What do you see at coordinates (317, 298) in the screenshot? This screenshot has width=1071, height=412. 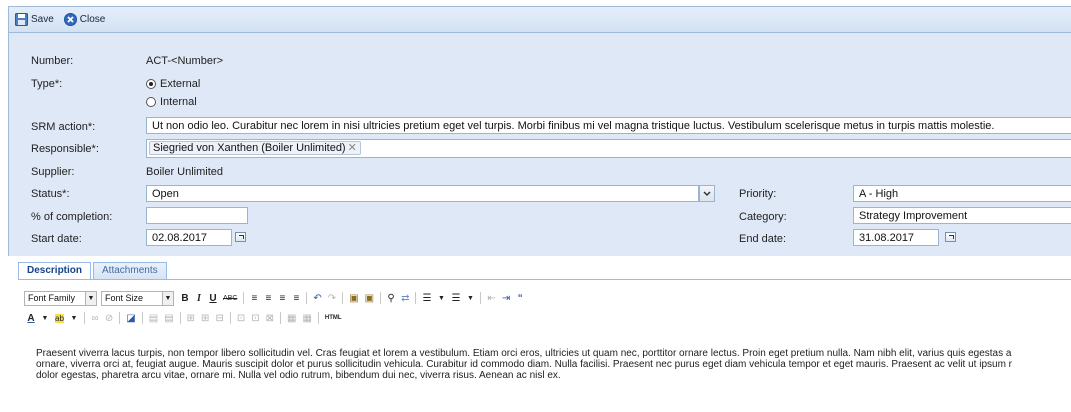 I see `undo-icon: ↶` at bounding box center [317, 298].